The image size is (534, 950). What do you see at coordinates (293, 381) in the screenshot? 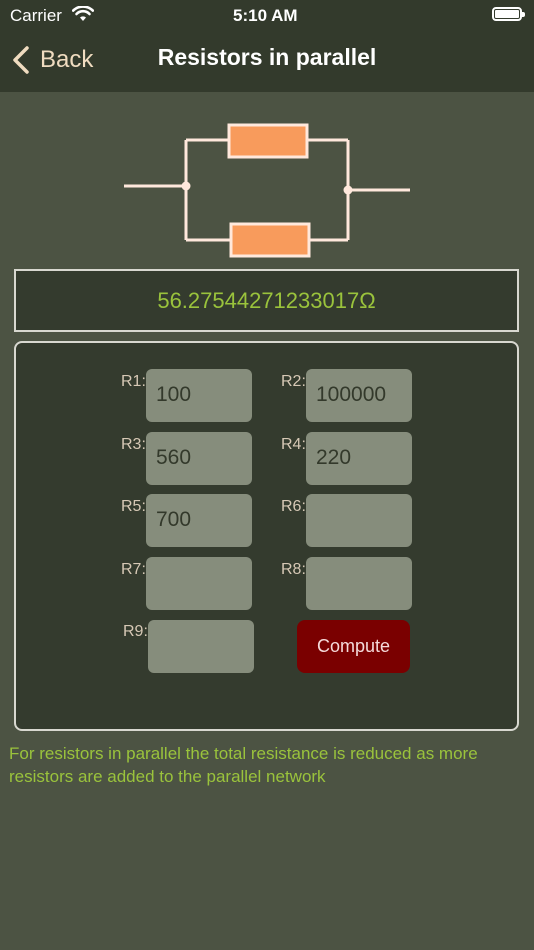
I see `field-label-r2: R2:` at bounding box center [293, 381].